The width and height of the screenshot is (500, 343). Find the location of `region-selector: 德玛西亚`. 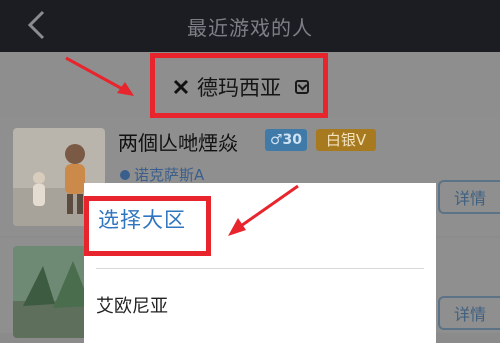

region-selector: 德玛西亚 is located at coordinates (241, 87).